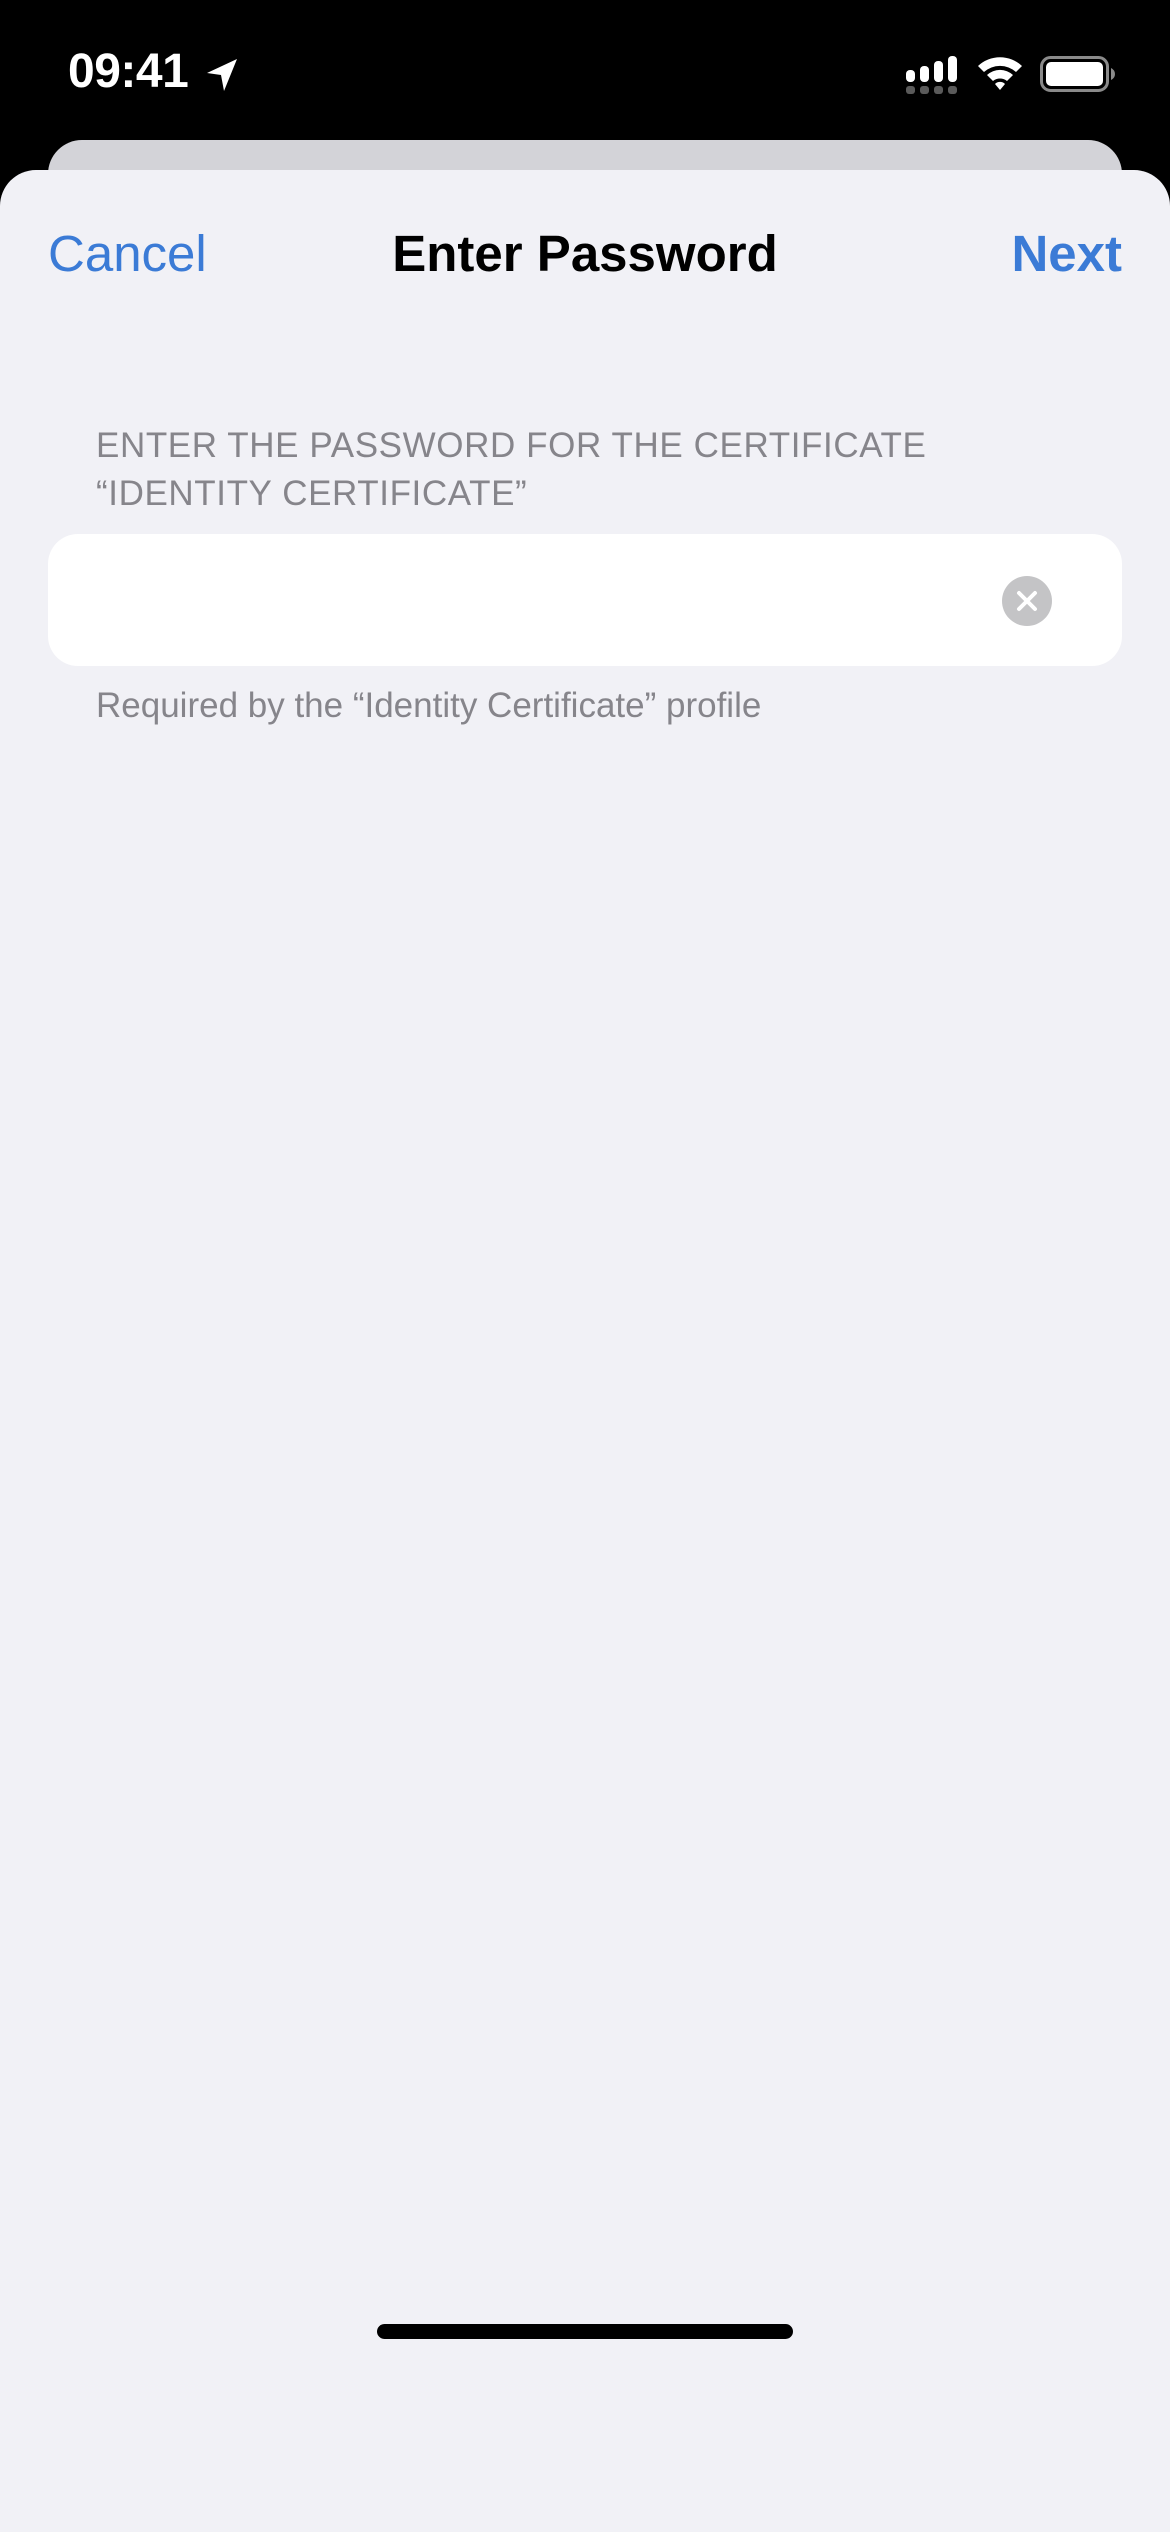  I want to click on status-time: 09:41, so click(128, 71).